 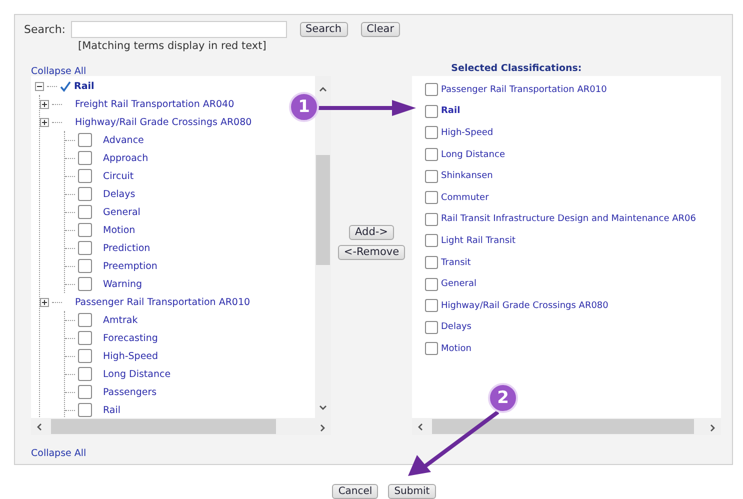 What do you see at coordinates (465, 197) in the screenshot?
I see `selected-item: Commuter` at bounding box center [465, 197].